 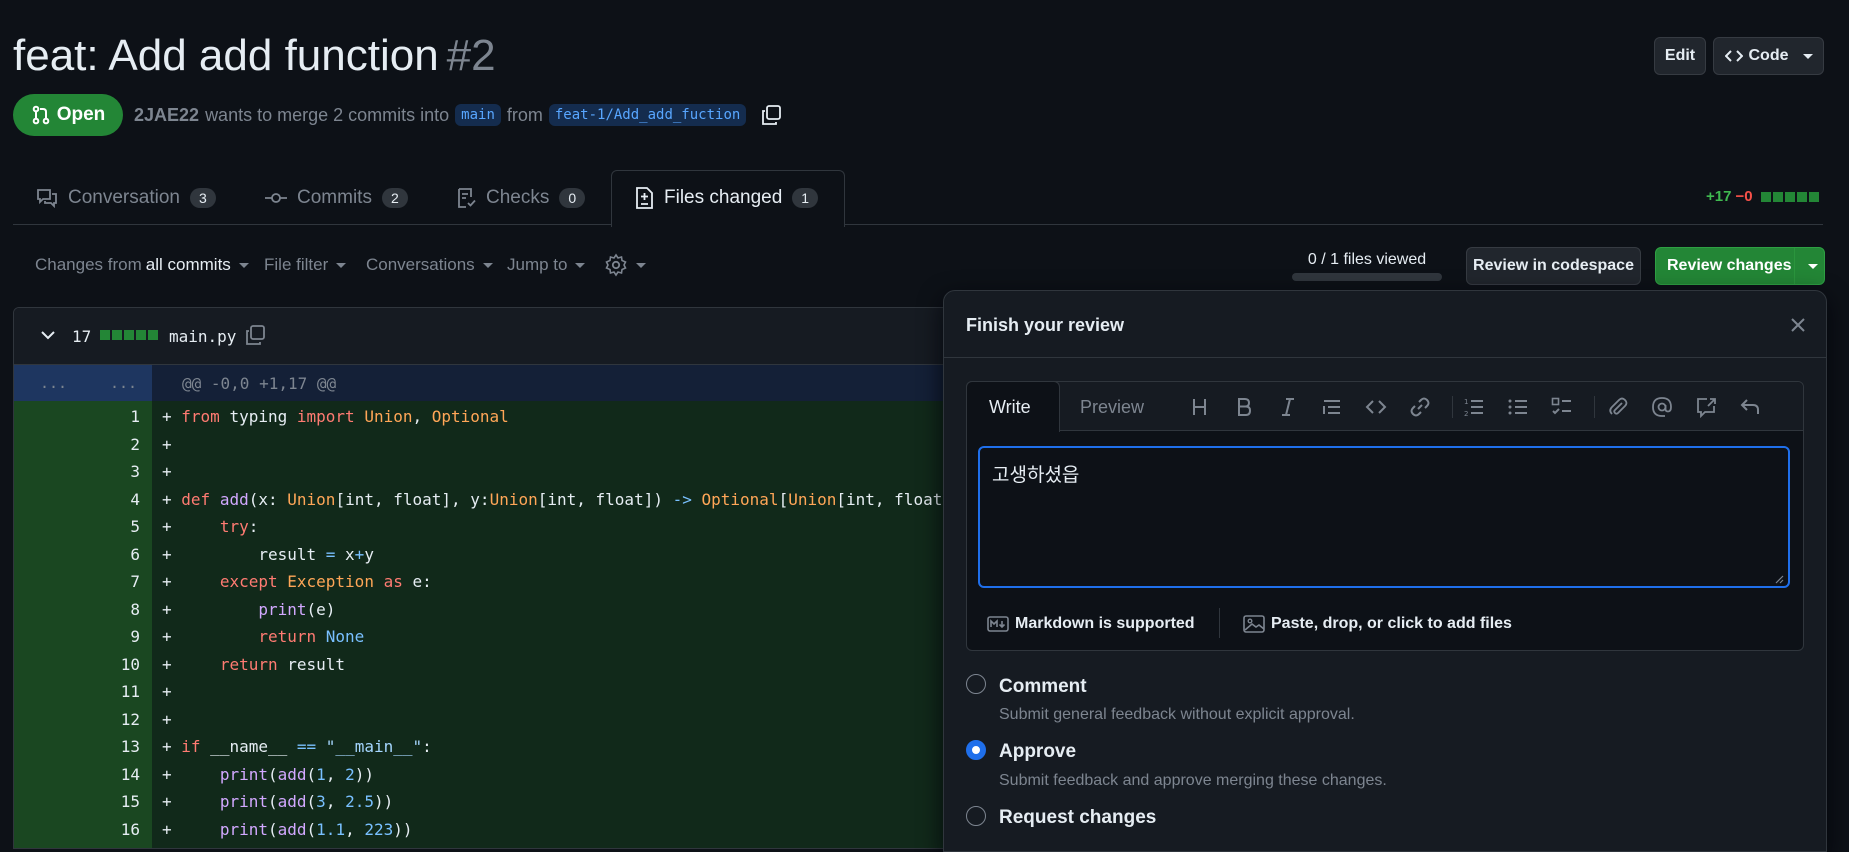 I want to click on tab-preview: Preview, so click(x=1112, y=407).